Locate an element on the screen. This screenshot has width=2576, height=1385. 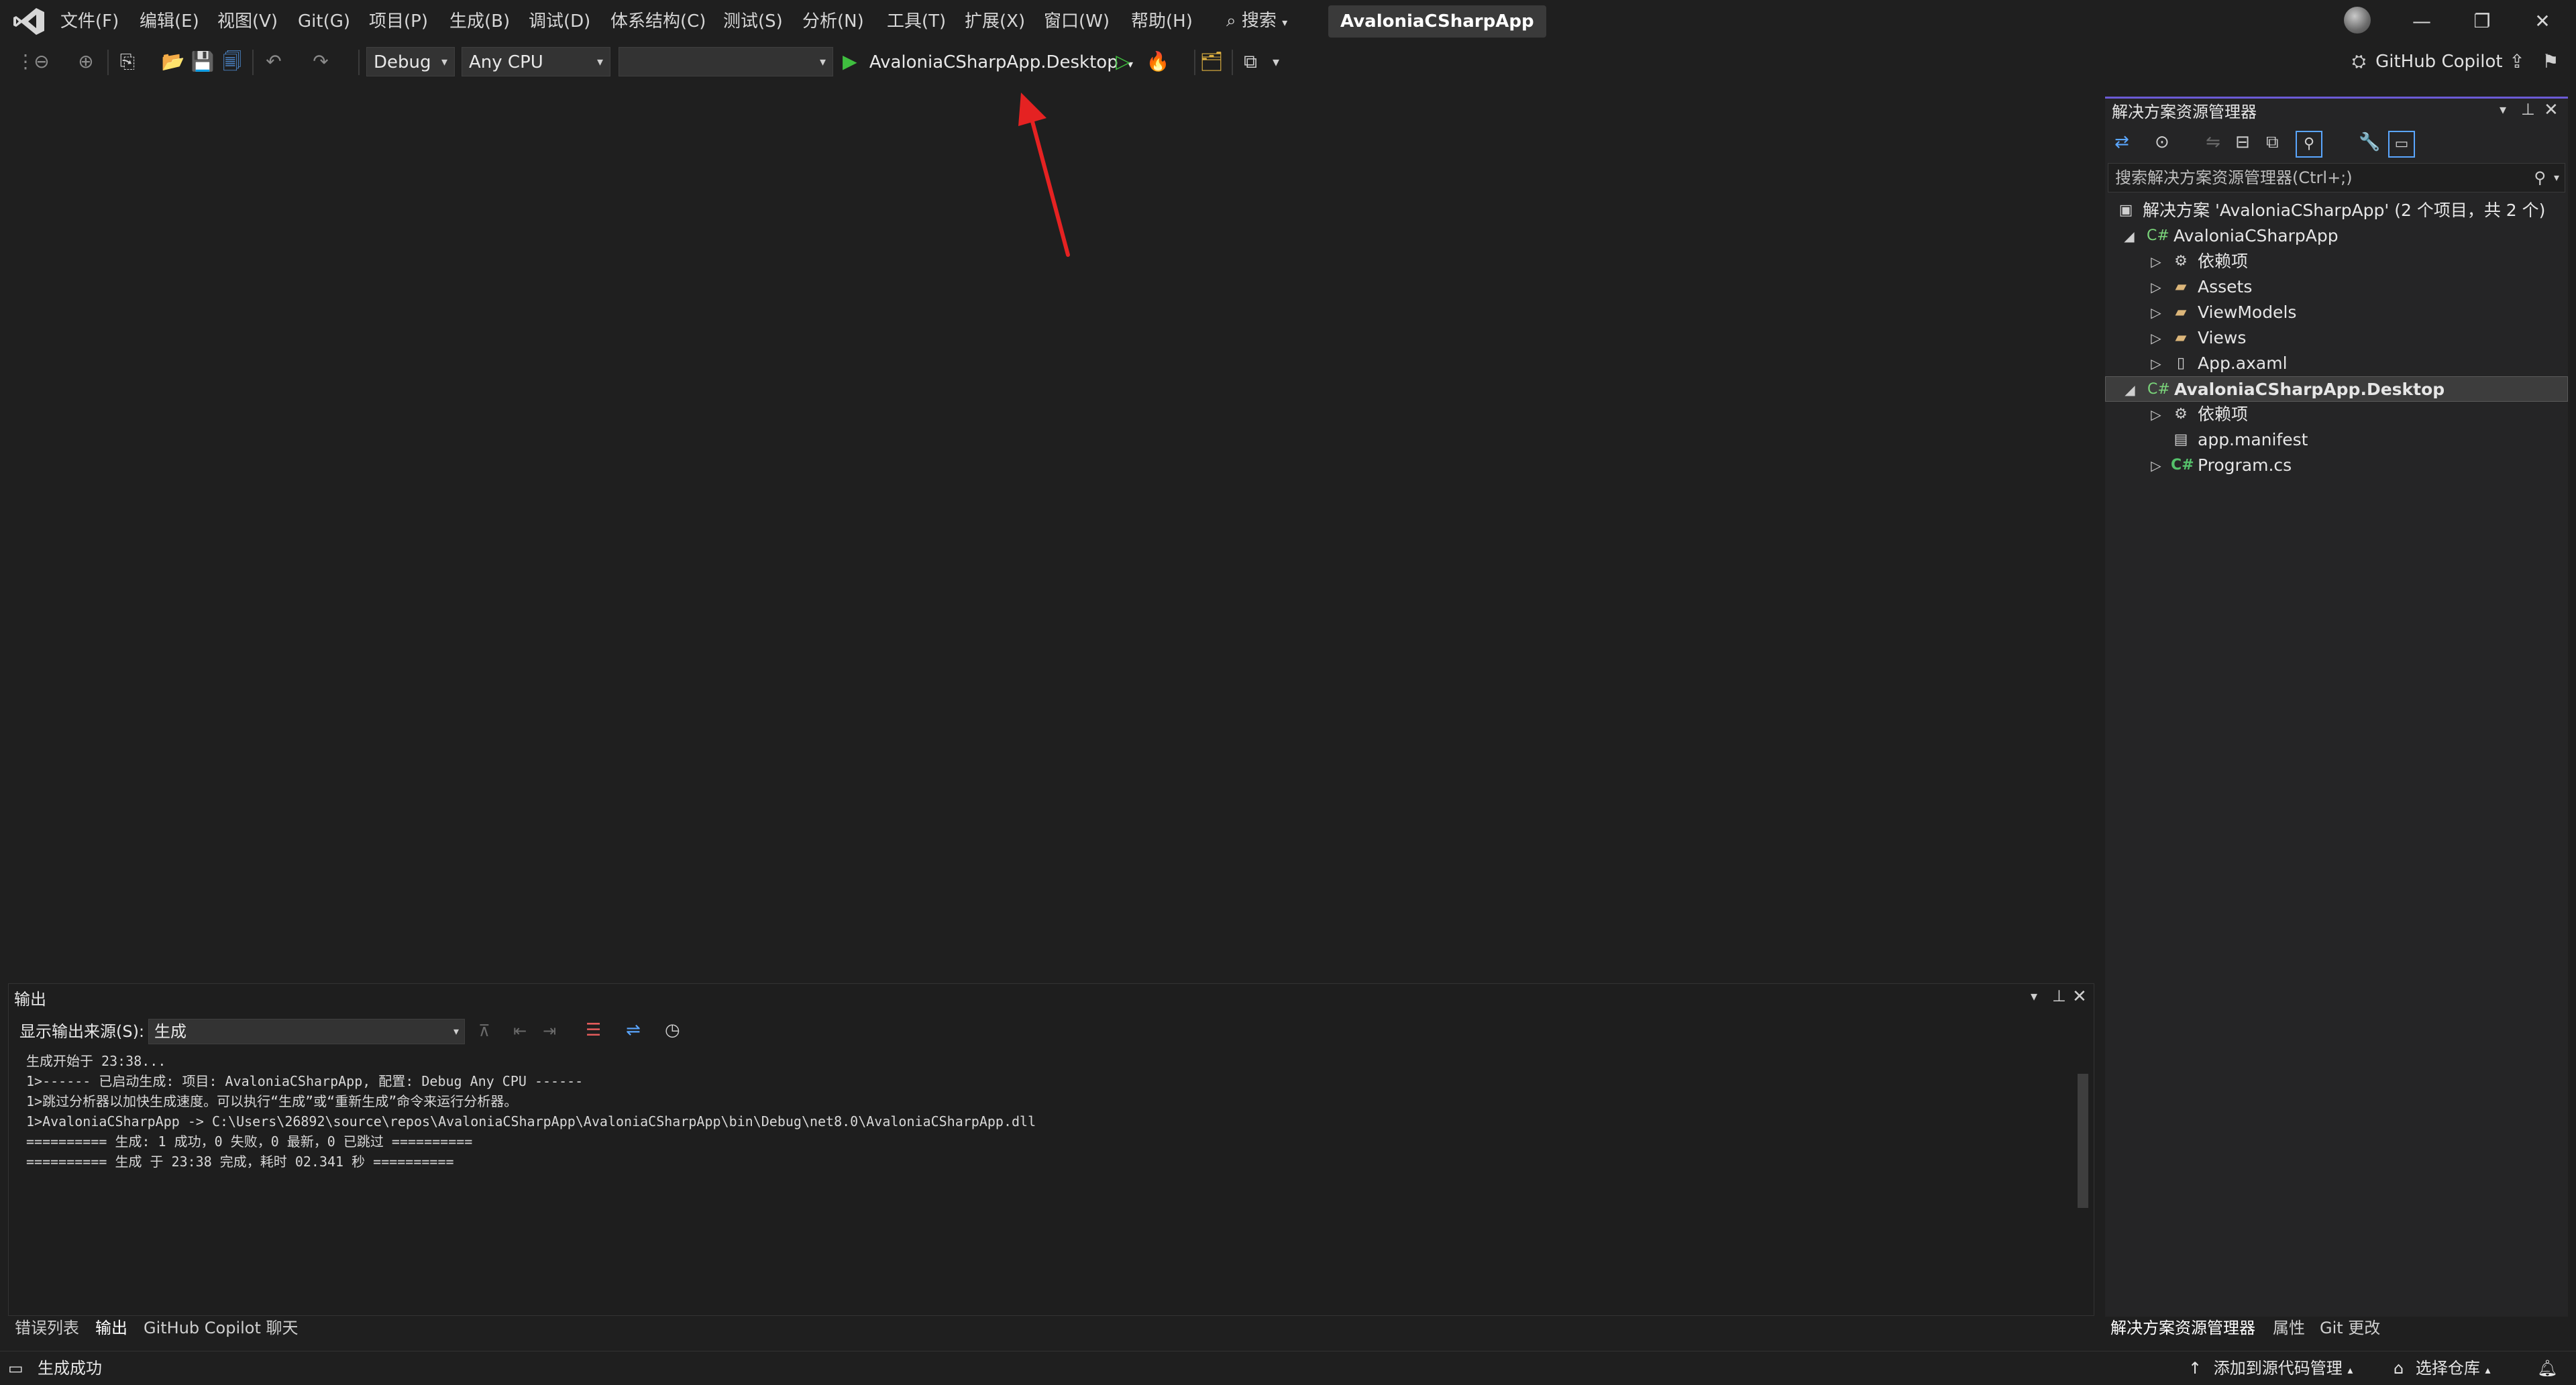
tree-item: ▷ ▯ App.axaml is located at coordinates (2336, 363).